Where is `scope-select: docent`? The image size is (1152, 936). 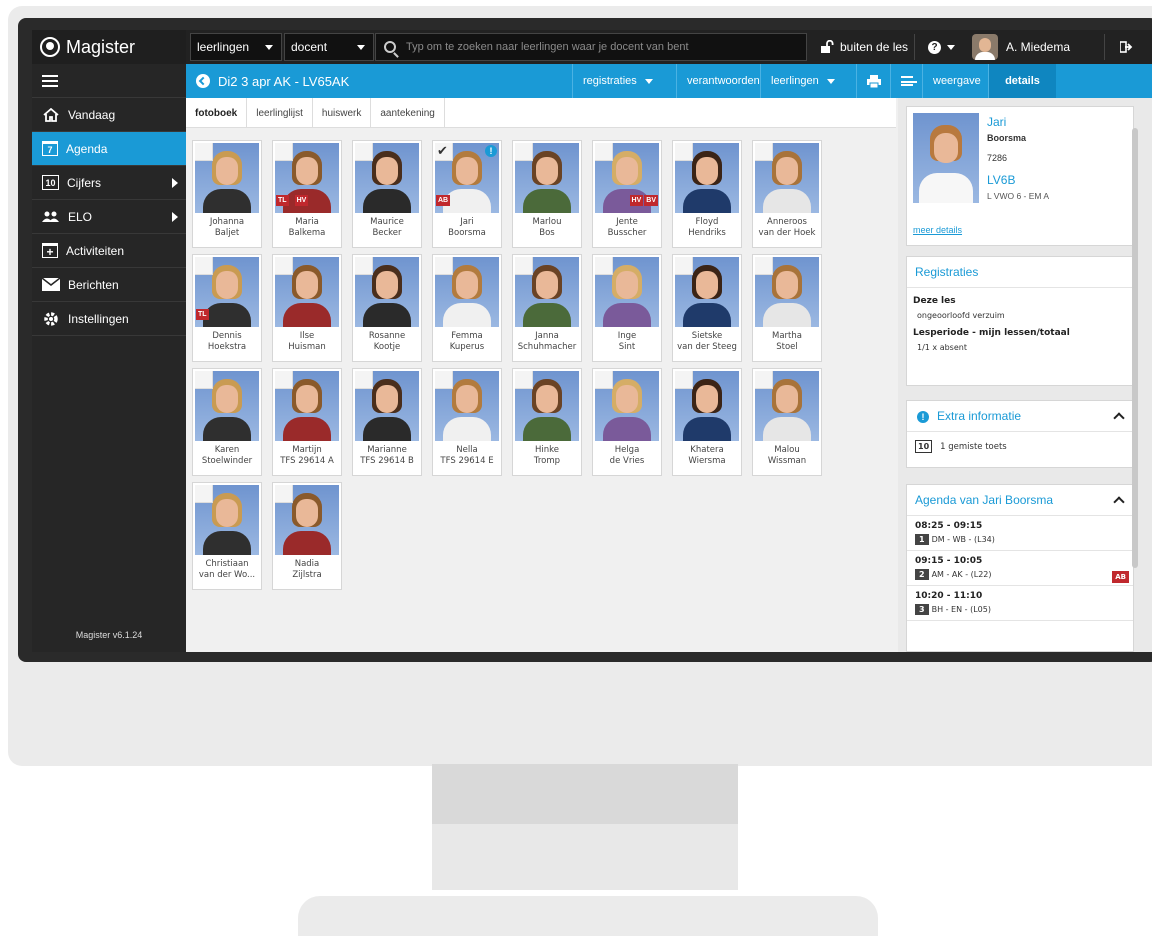
scope-select: docent is located at coordinates (329, 47).